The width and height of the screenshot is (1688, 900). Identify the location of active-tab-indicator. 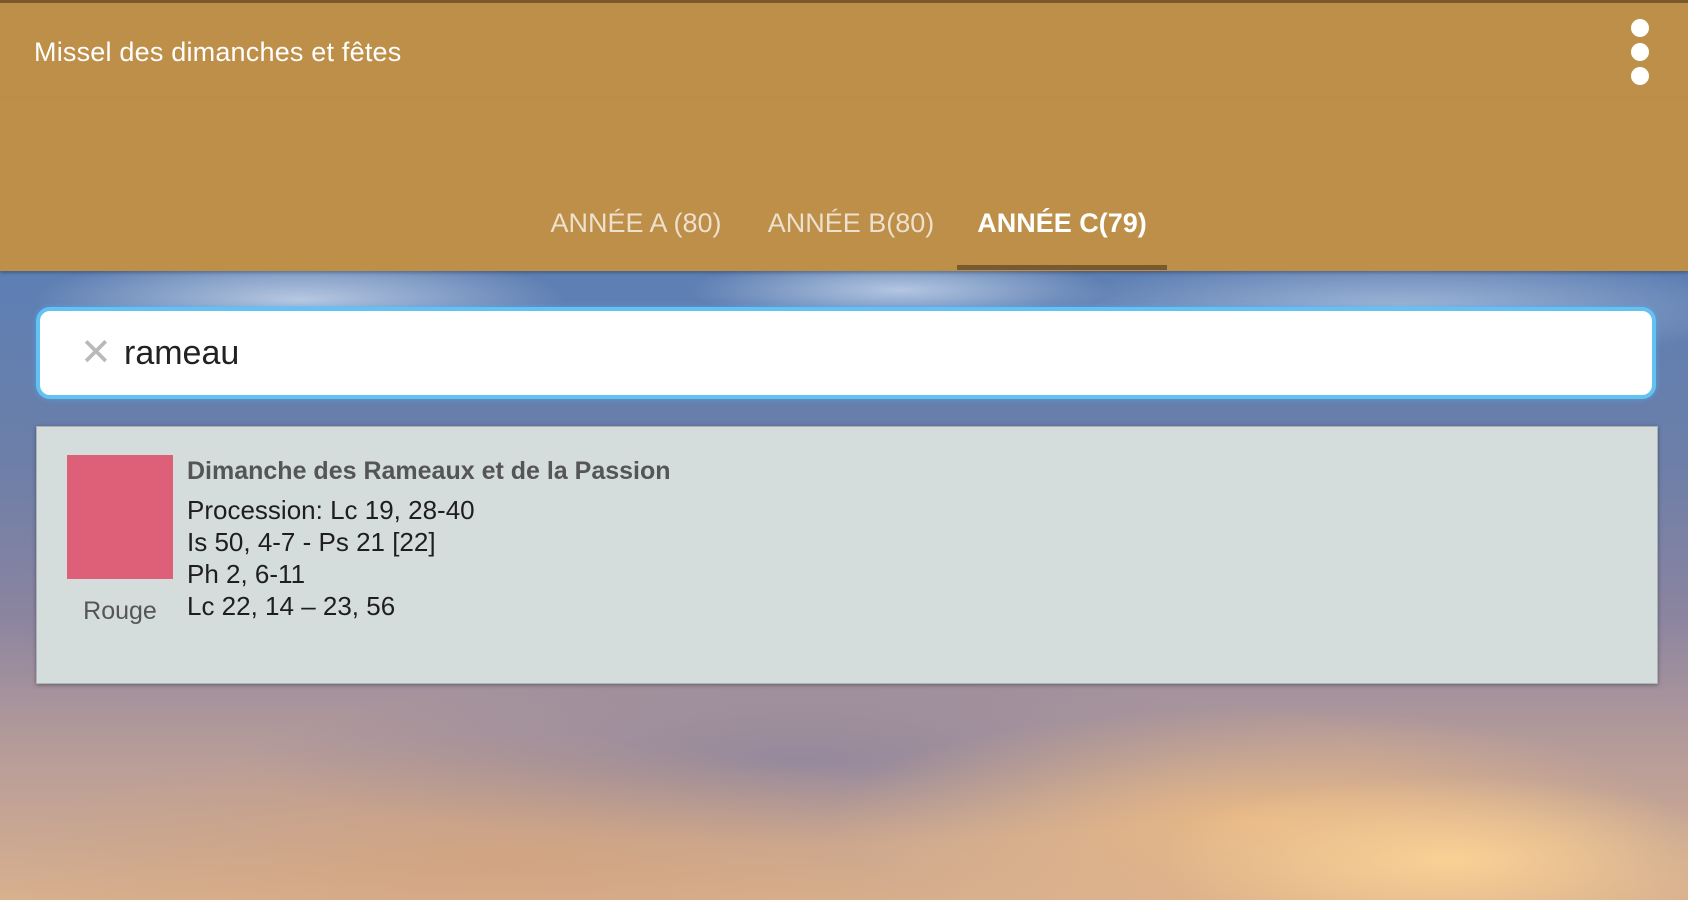
(1062, 267).